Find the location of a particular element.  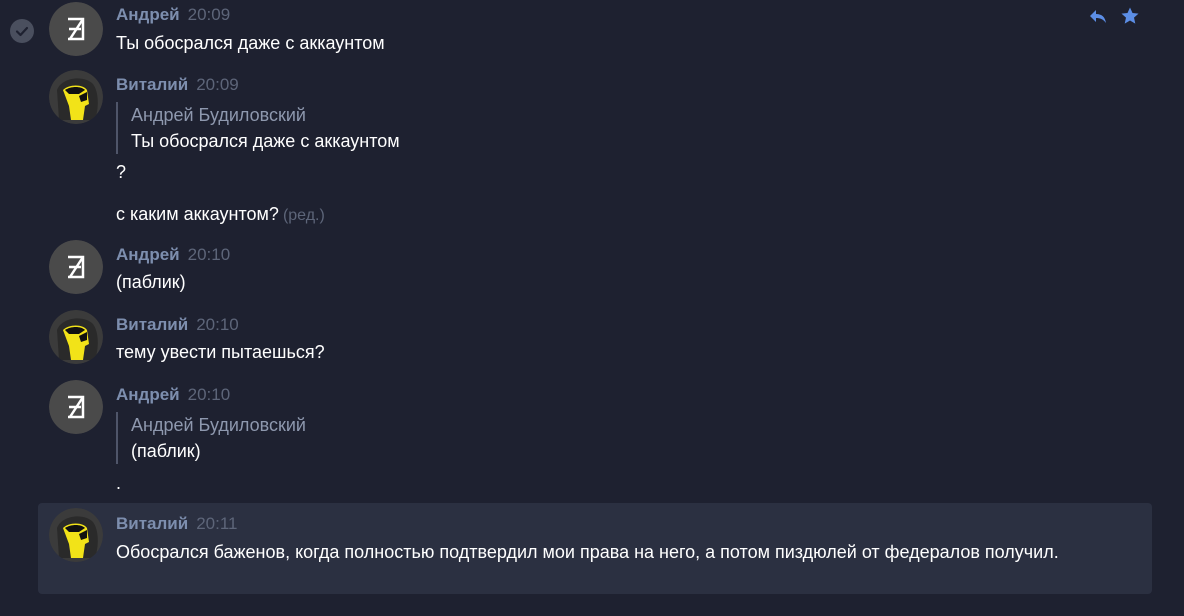

select-check-icon is located at coordinates (22, 31).